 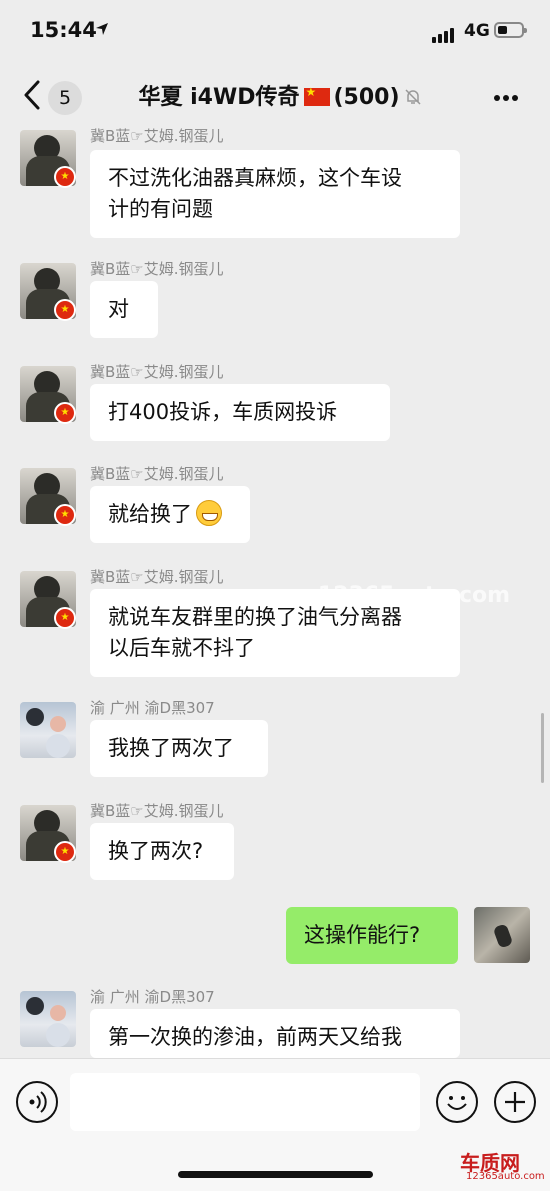 I want to click on add-icon, so click(x=515, y=1102).